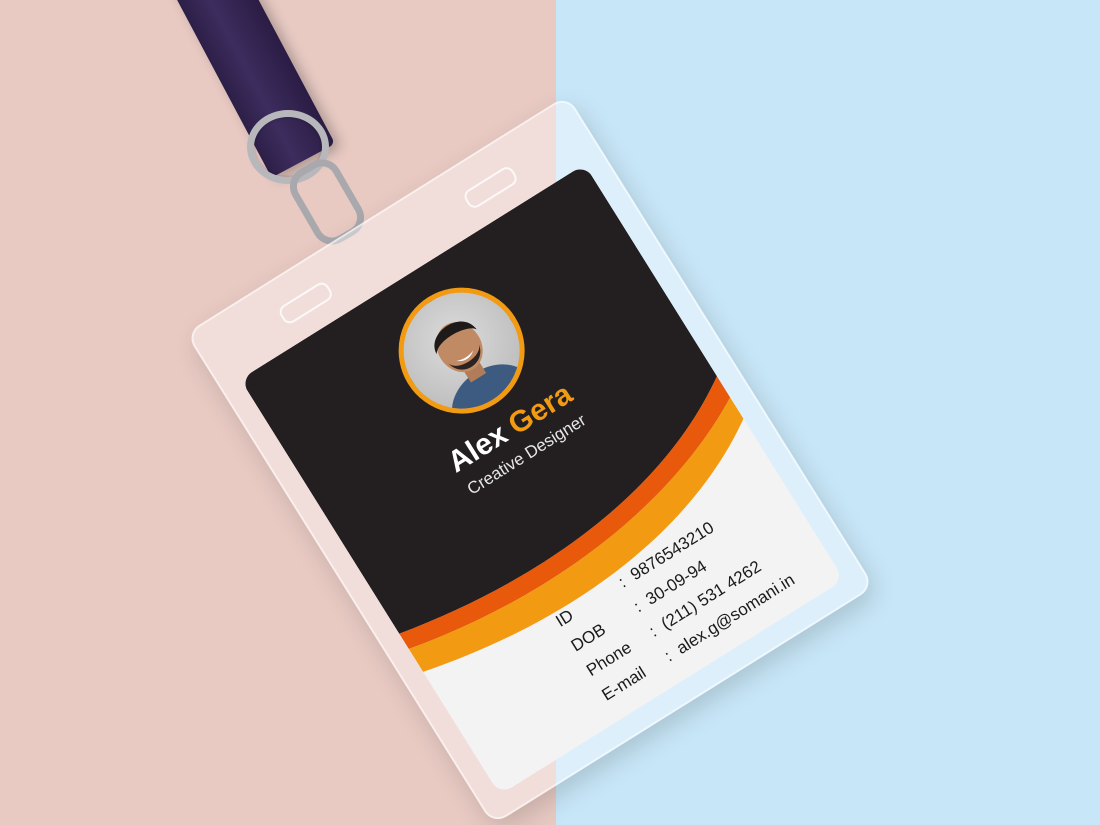 The image size is (1100, 825). I want to click on holder-slot-right, so click(490, 187).